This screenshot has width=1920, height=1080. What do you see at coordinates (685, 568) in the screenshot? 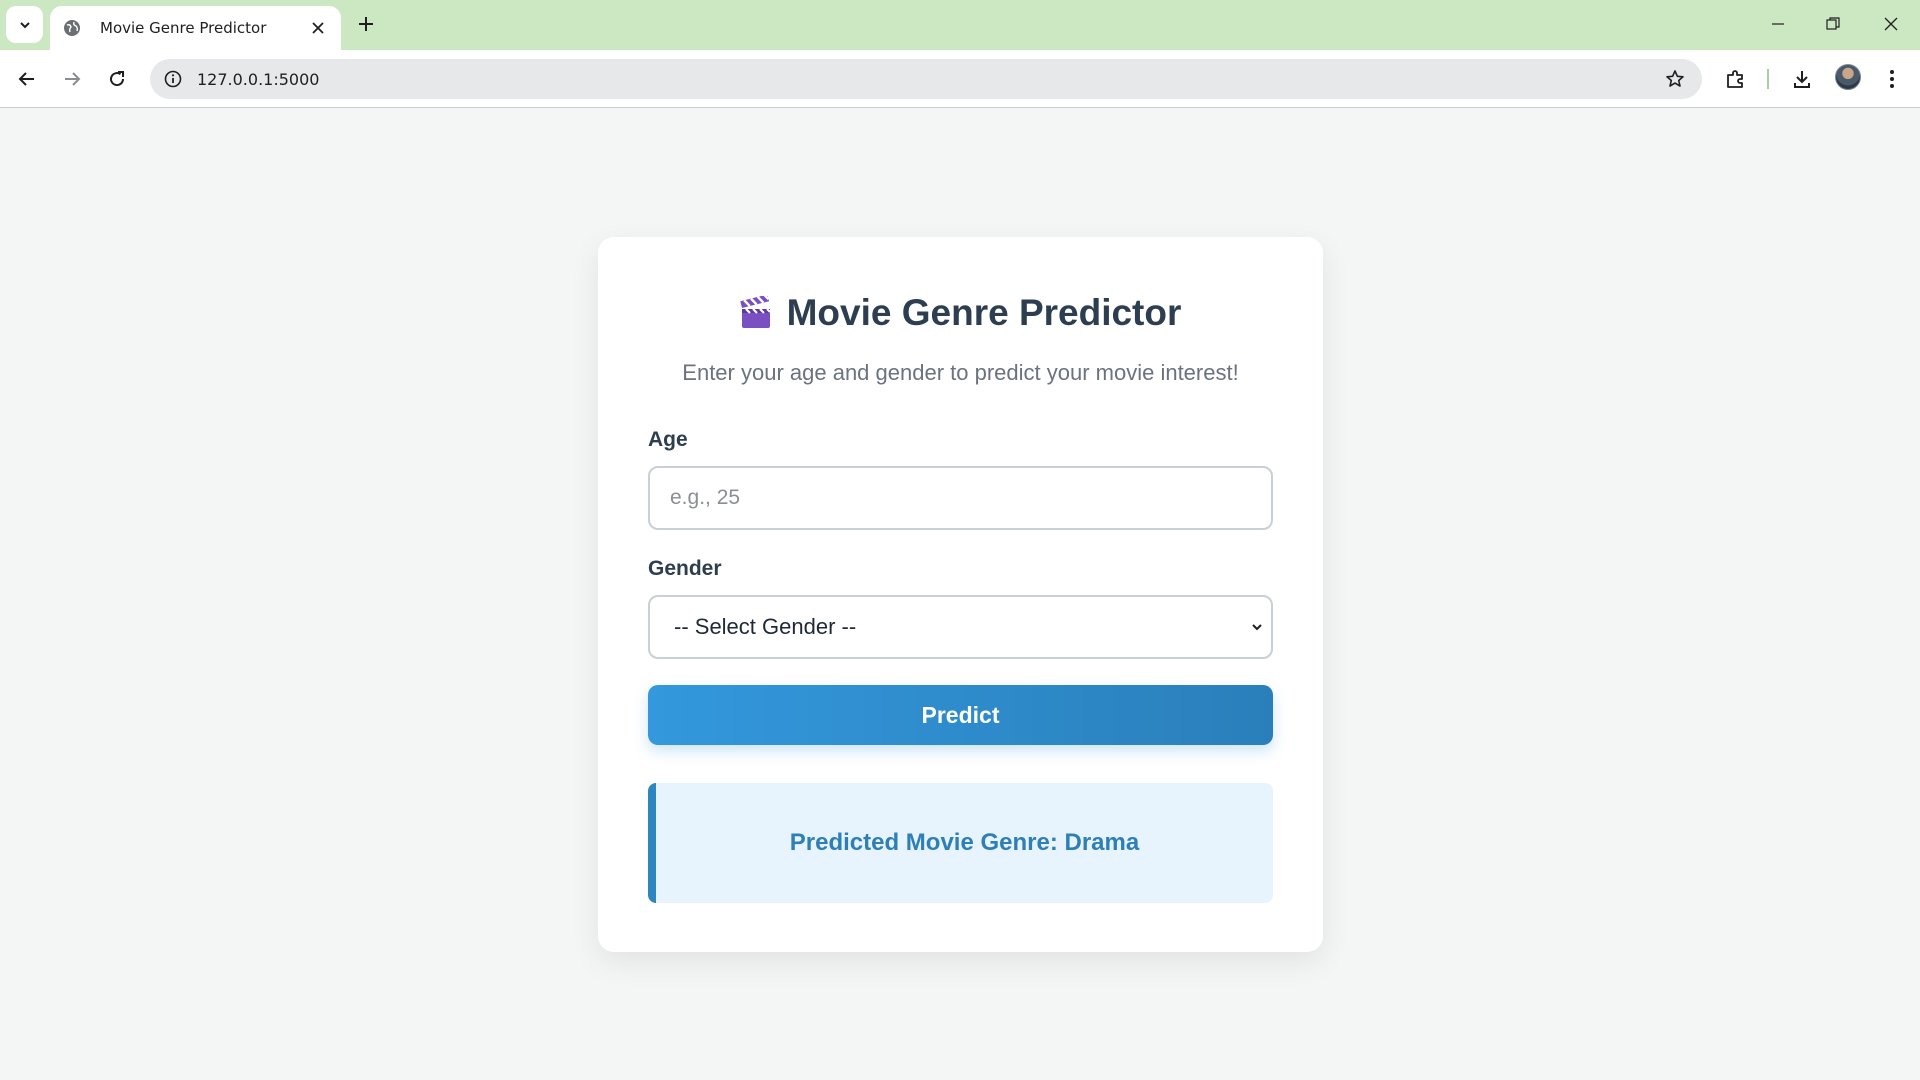
I see `gender-label: Gender` at bounding box center [685, 568].